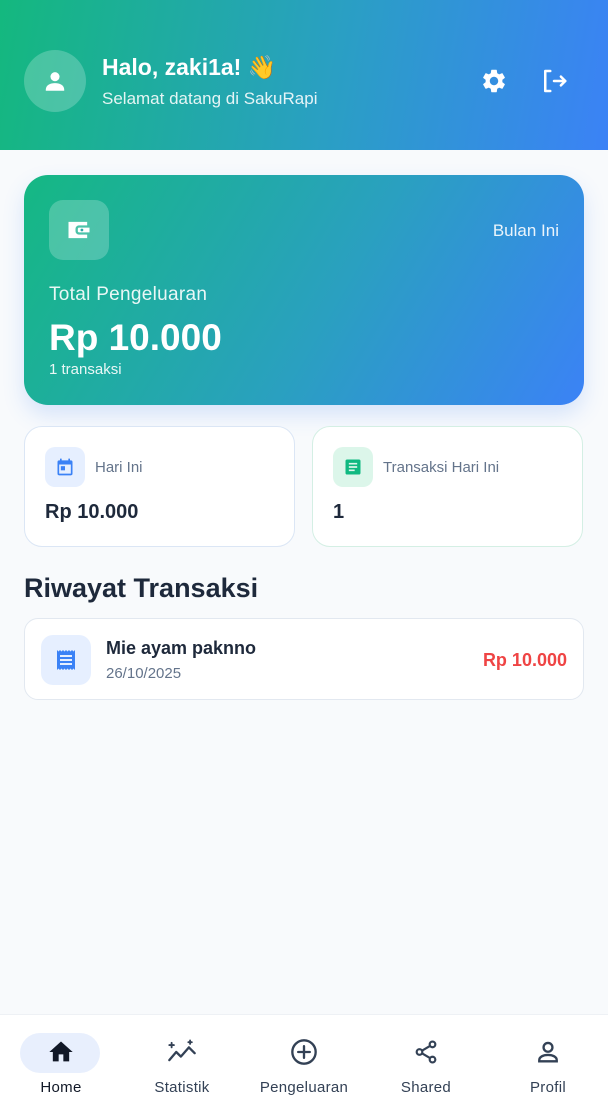 The image size is (608, 1110). Describe the element at coordinates (548, 1087) in the screenshot. I see `nav-label: Profil` at that location.